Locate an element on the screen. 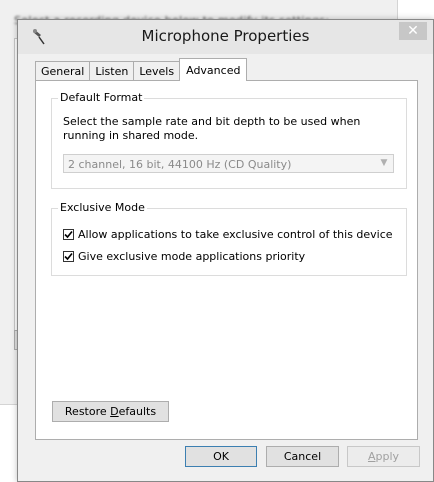 The width and height of the screenshot is (434, 482). apply-accelerator: A is located at coordinates (371, 456).